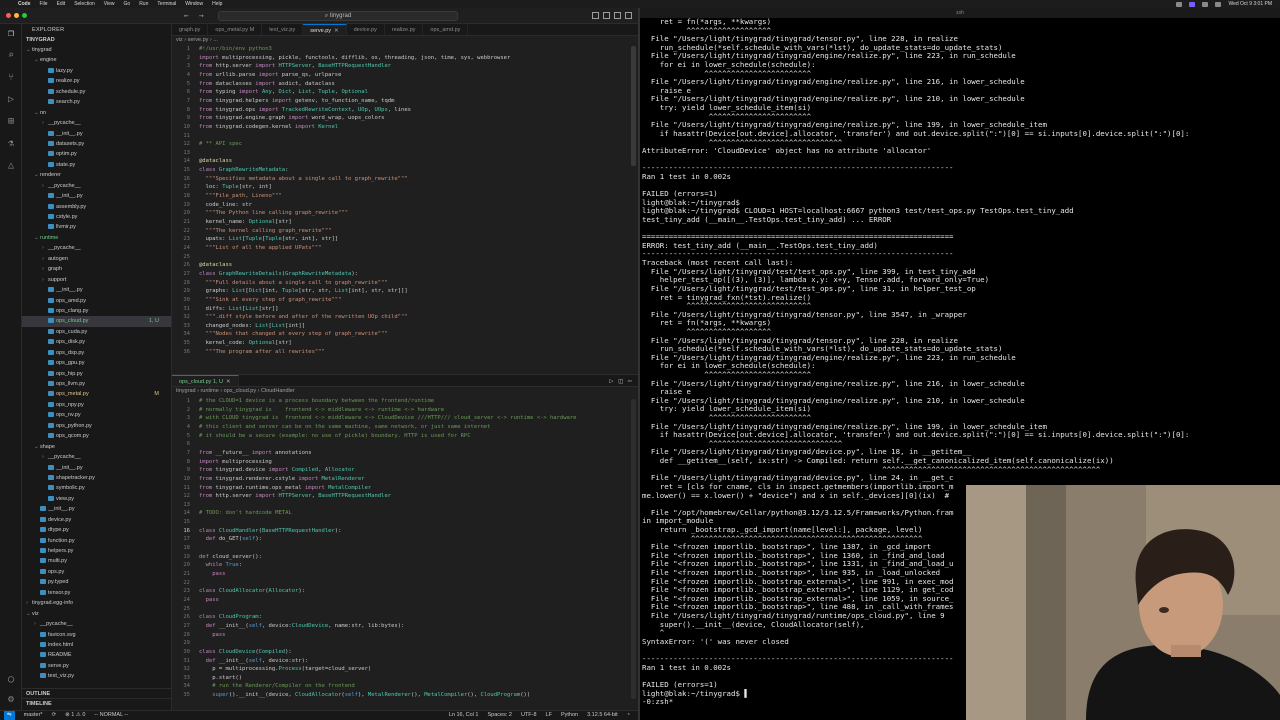 This screenshot has height=720, width=1280. I want to click on editor-tab: realize.py, so click(404, 29).